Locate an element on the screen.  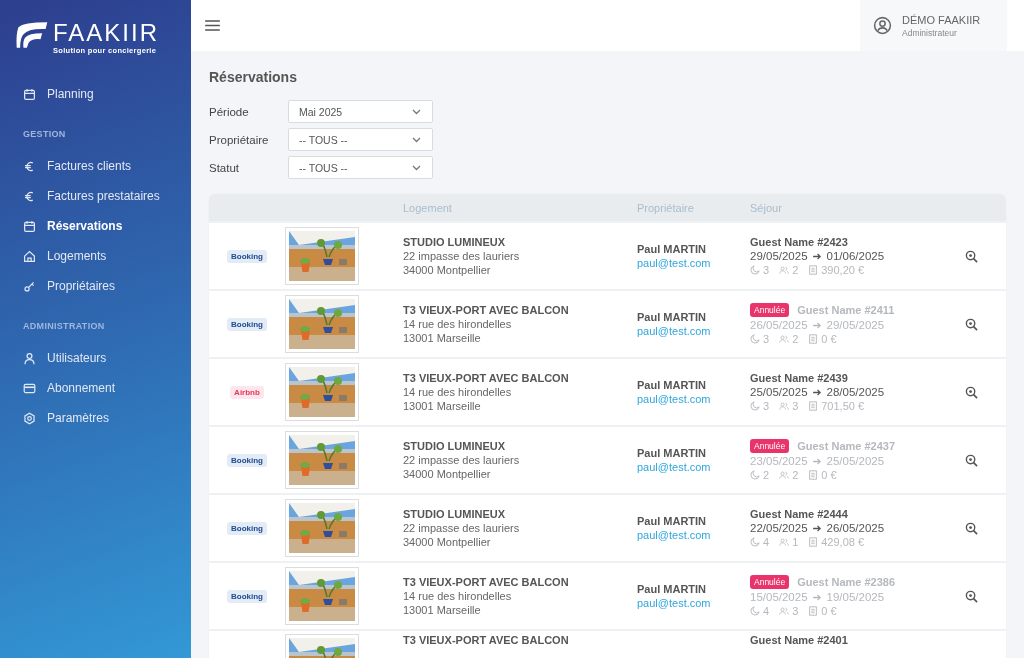
card-icon is located at coordinates (29, 388).